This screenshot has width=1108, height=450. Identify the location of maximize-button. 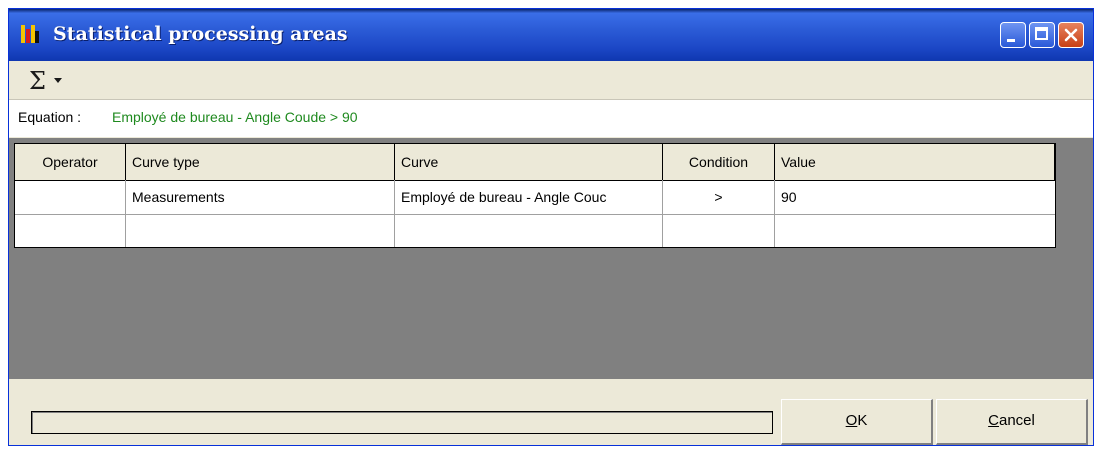
(1042, 35).